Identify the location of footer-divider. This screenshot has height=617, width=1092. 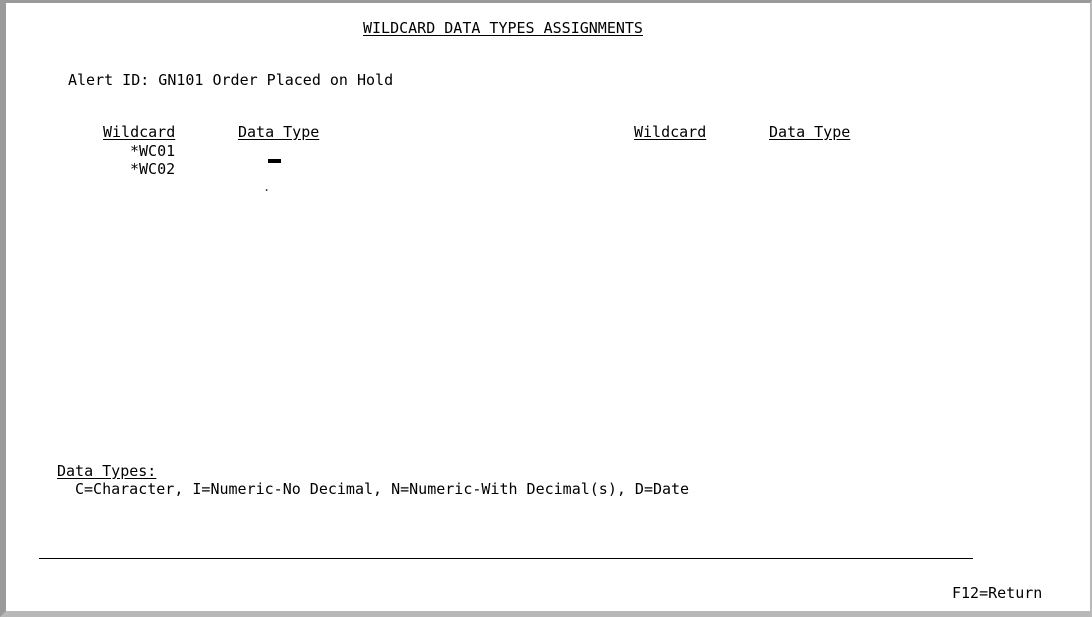
(506, 558).